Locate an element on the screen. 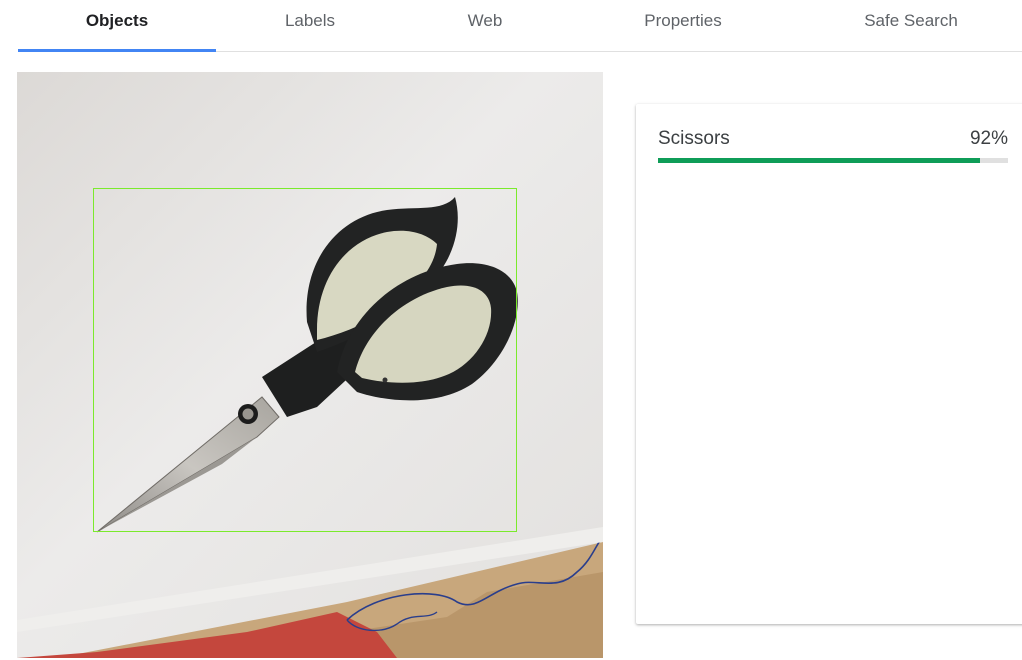 The image size is (1022, 660). tab-web: Web is located at coordinates (485, 25).